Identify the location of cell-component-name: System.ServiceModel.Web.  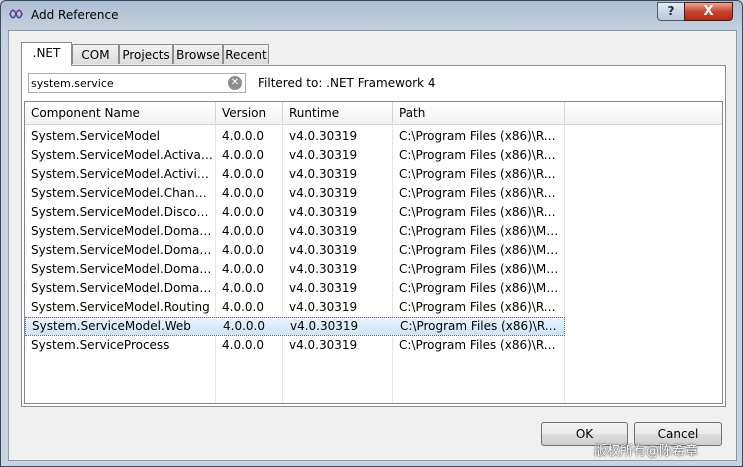
(111, 326).